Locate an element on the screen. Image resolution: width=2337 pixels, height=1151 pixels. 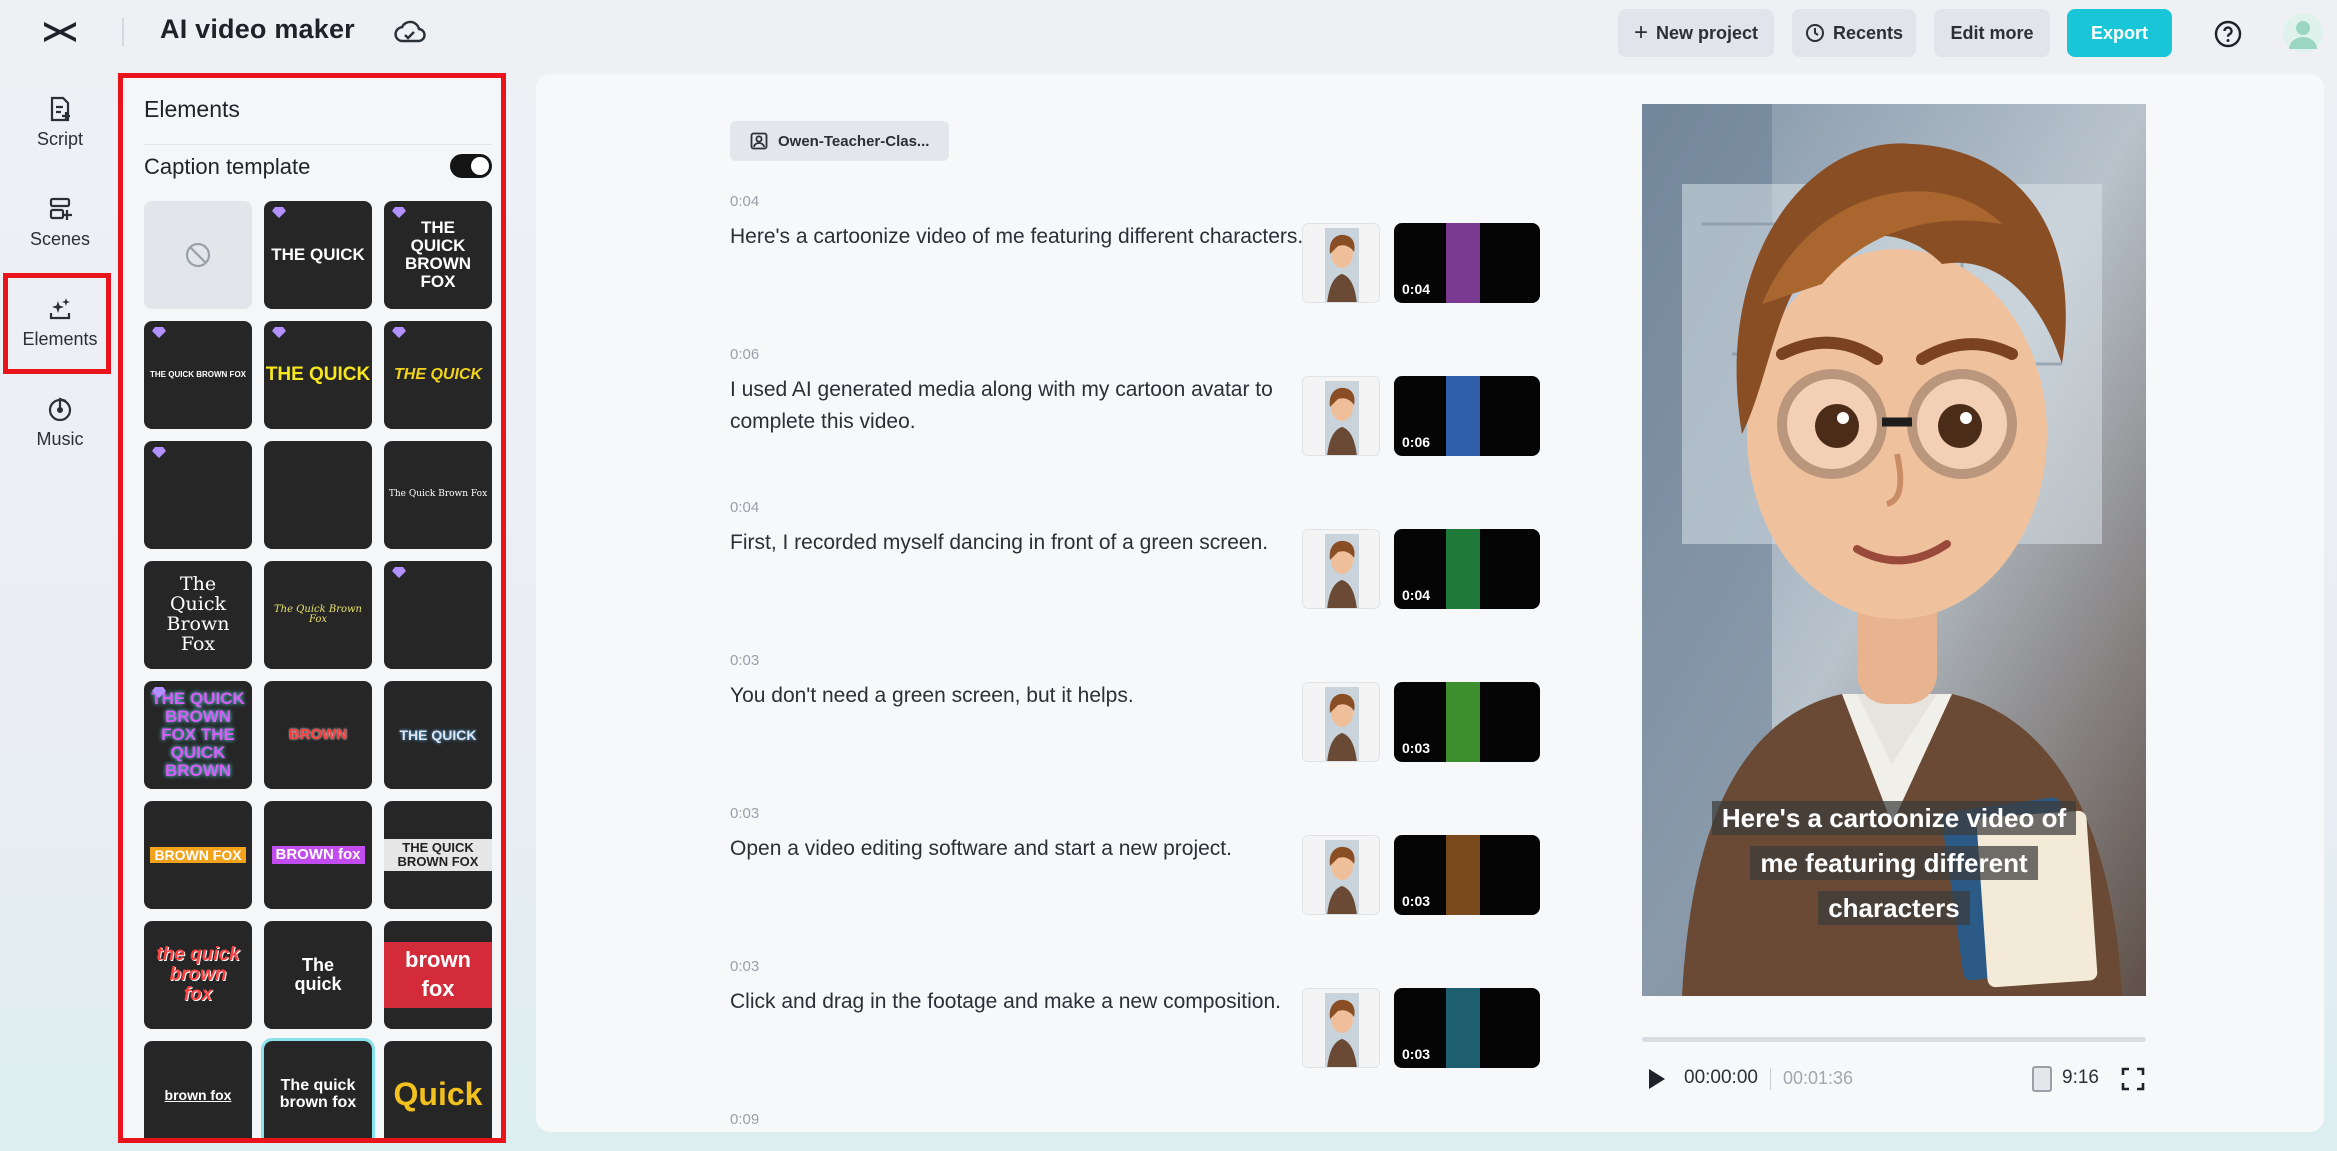
play-icon is located at coordinates (1656, 1079).